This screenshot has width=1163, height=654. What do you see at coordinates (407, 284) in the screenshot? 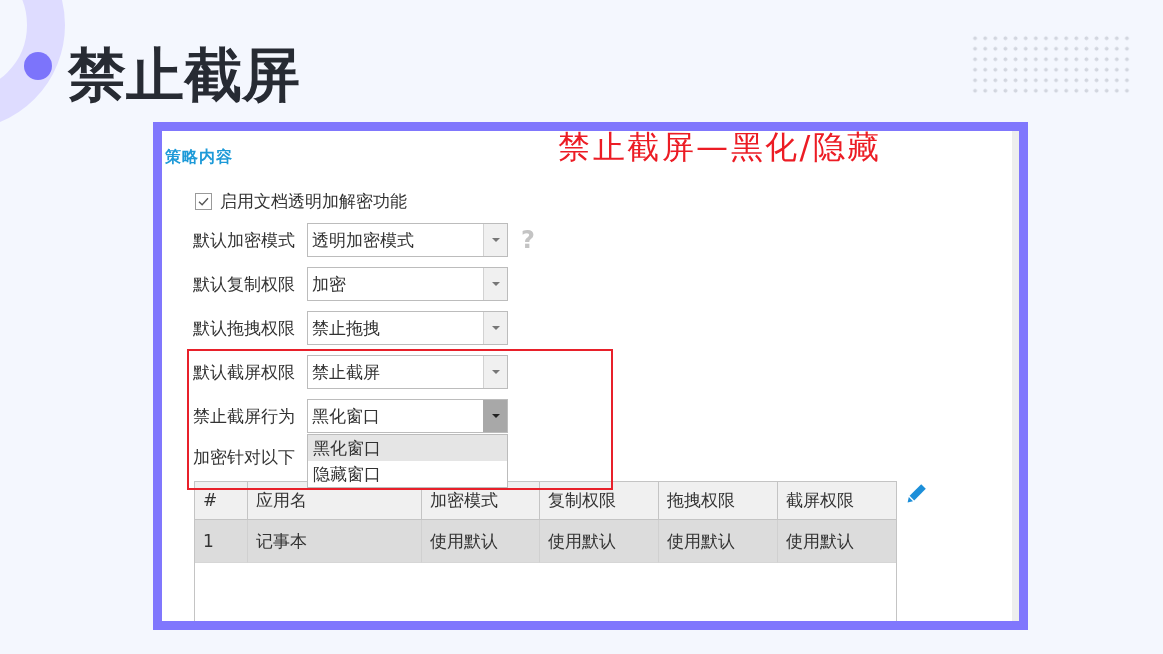
I see `combo-box: 加密` at bounding box center [407, 284].